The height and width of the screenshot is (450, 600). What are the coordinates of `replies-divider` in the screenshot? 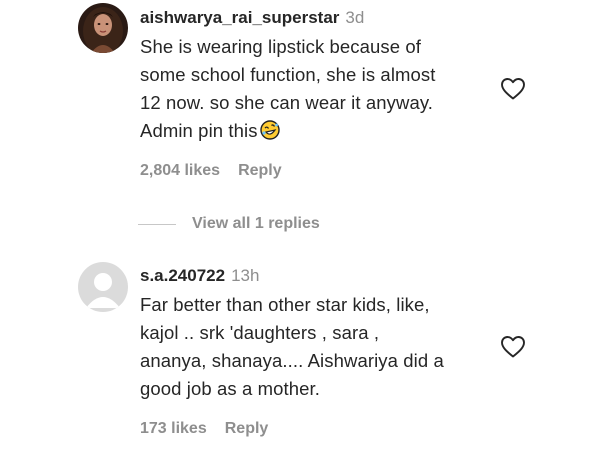 It's located at (157, 224).